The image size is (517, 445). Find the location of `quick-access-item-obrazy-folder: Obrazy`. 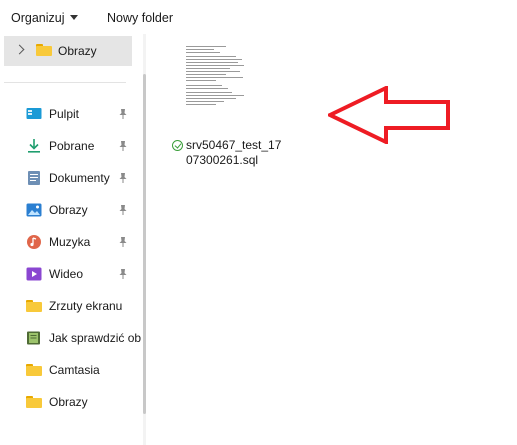

quick-access-item-obrazy-folder: Obrazy is located at coordinates (68, 402).